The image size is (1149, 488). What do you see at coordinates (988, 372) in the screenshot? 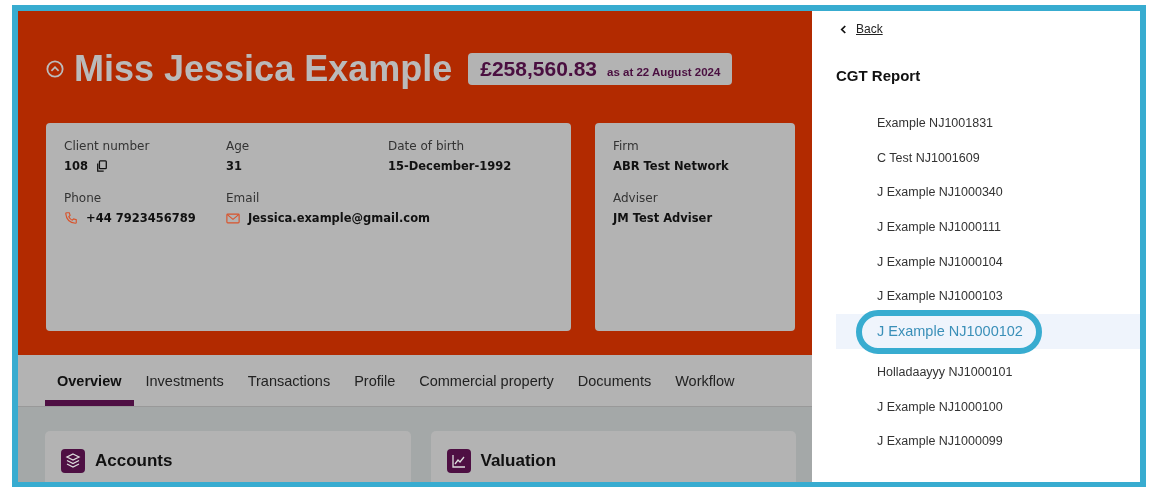
I see `report-list-item: Holladaayyy NJ1000101` at bounding box center [988, 372].